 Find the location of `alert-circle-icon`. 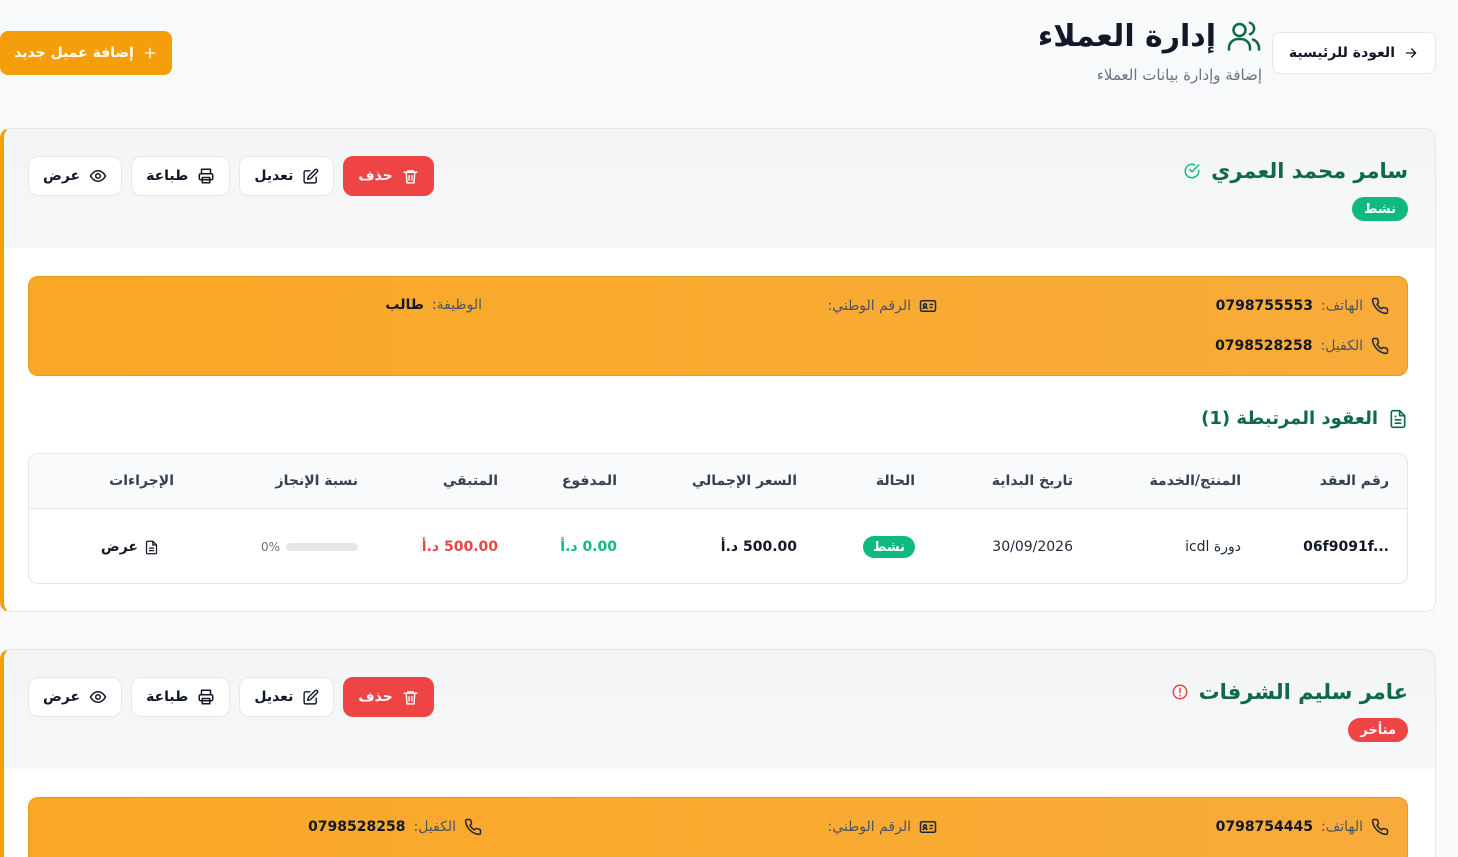

alert-circle-icon is located at coordinates (1180, 692).